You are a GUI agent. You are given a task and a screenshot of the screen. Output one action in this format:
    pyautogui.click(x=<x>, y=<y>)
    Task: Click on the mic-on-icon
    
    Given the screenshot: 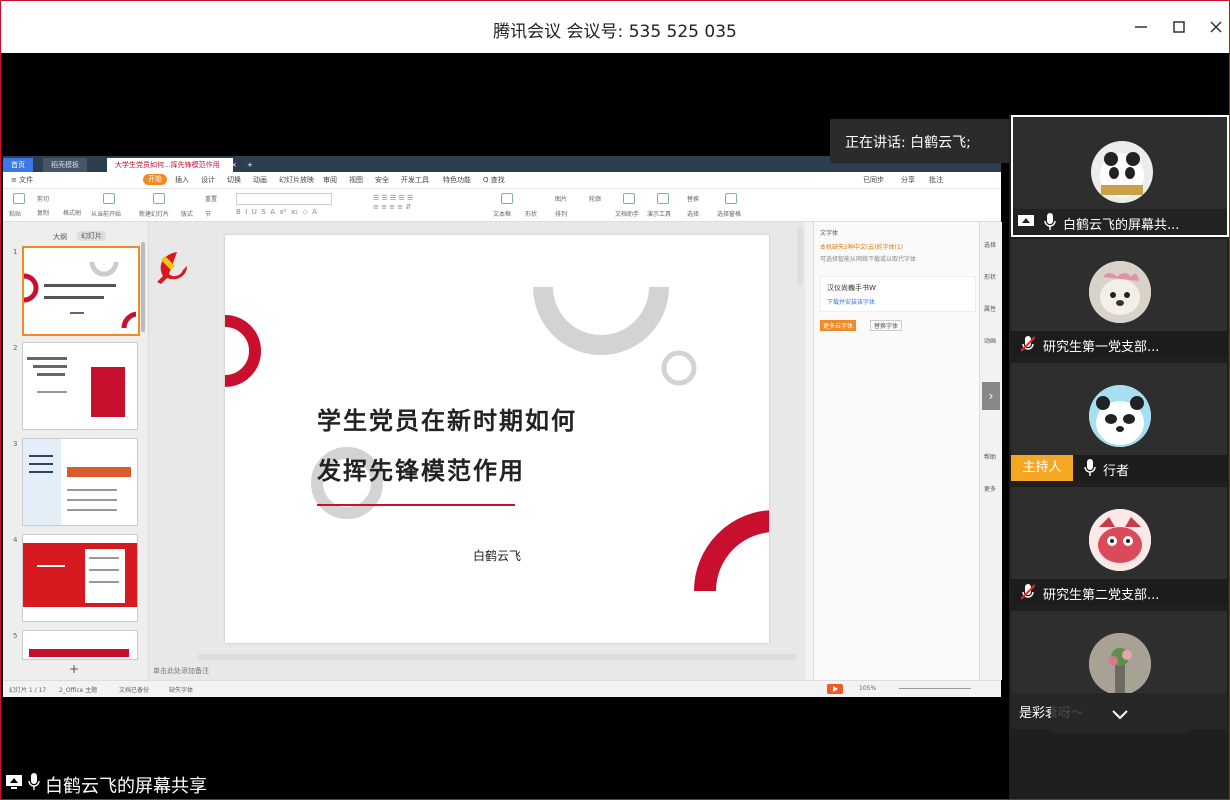 What is the action you would take?
    pyautogui.click(x=1090, y=467)
    